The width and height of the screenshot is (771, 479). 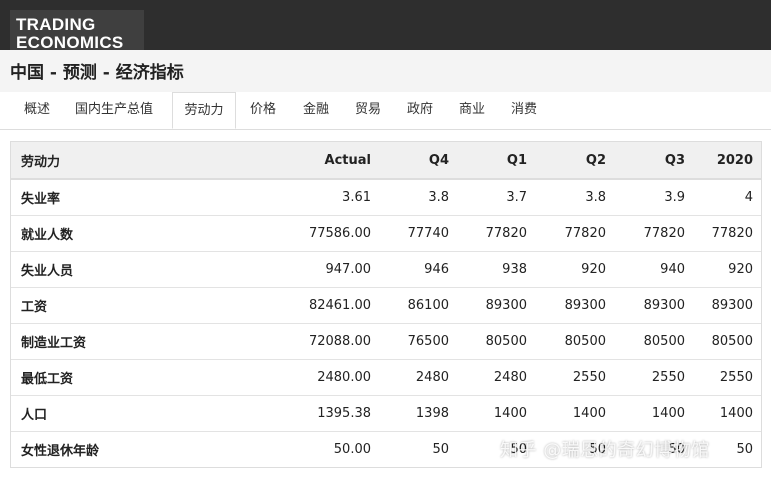 What do you see at coordinates (111, 161) in the screenshot?
I see `column-header: 劳动力` at bounding box center [111, 161].